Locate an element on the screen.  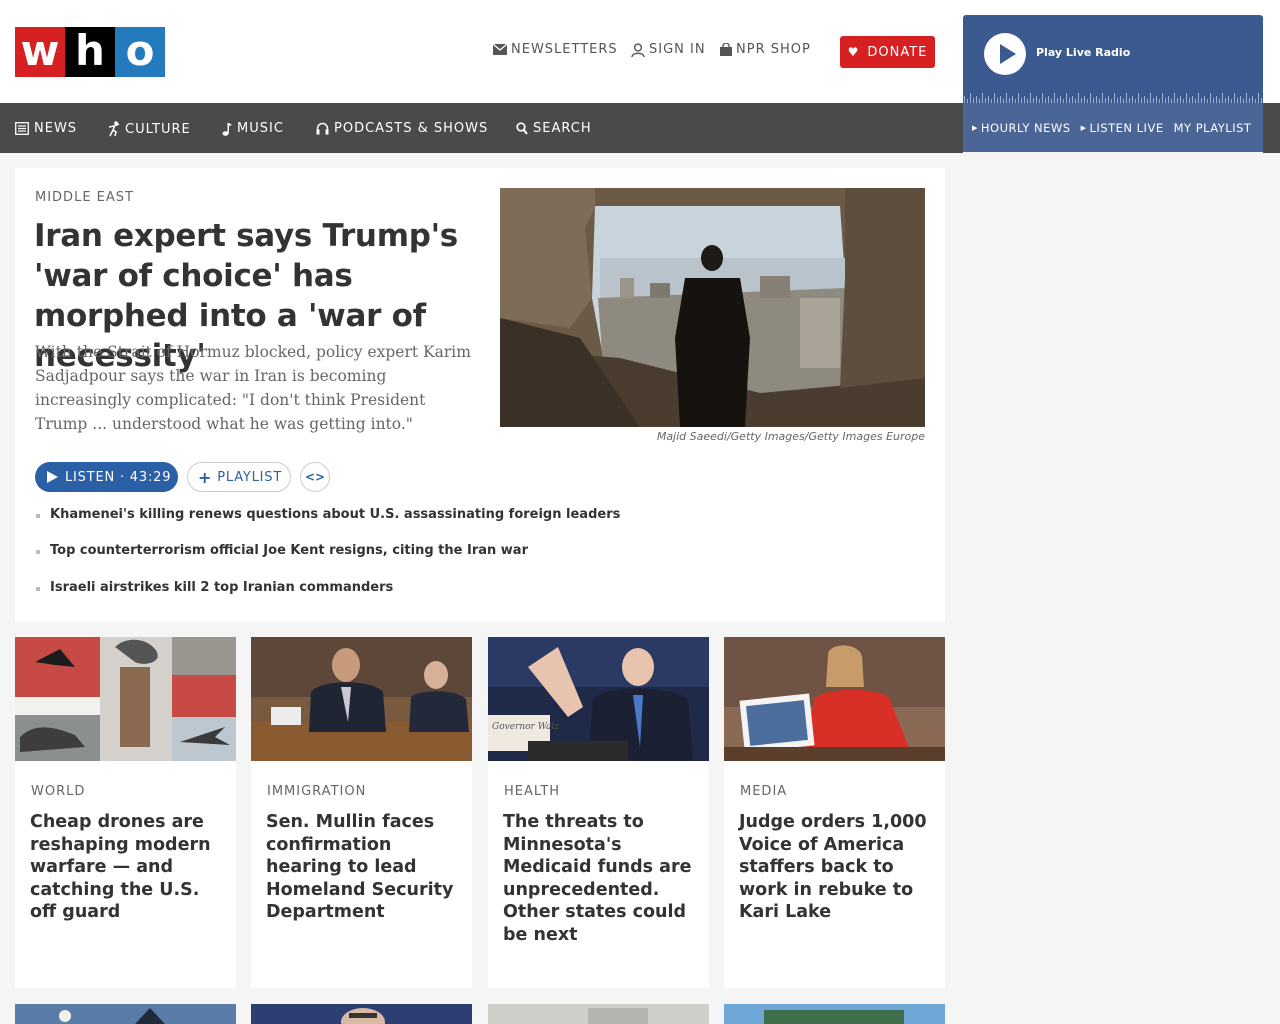
logo-letter-h: h is located at coordinates (90, 52).